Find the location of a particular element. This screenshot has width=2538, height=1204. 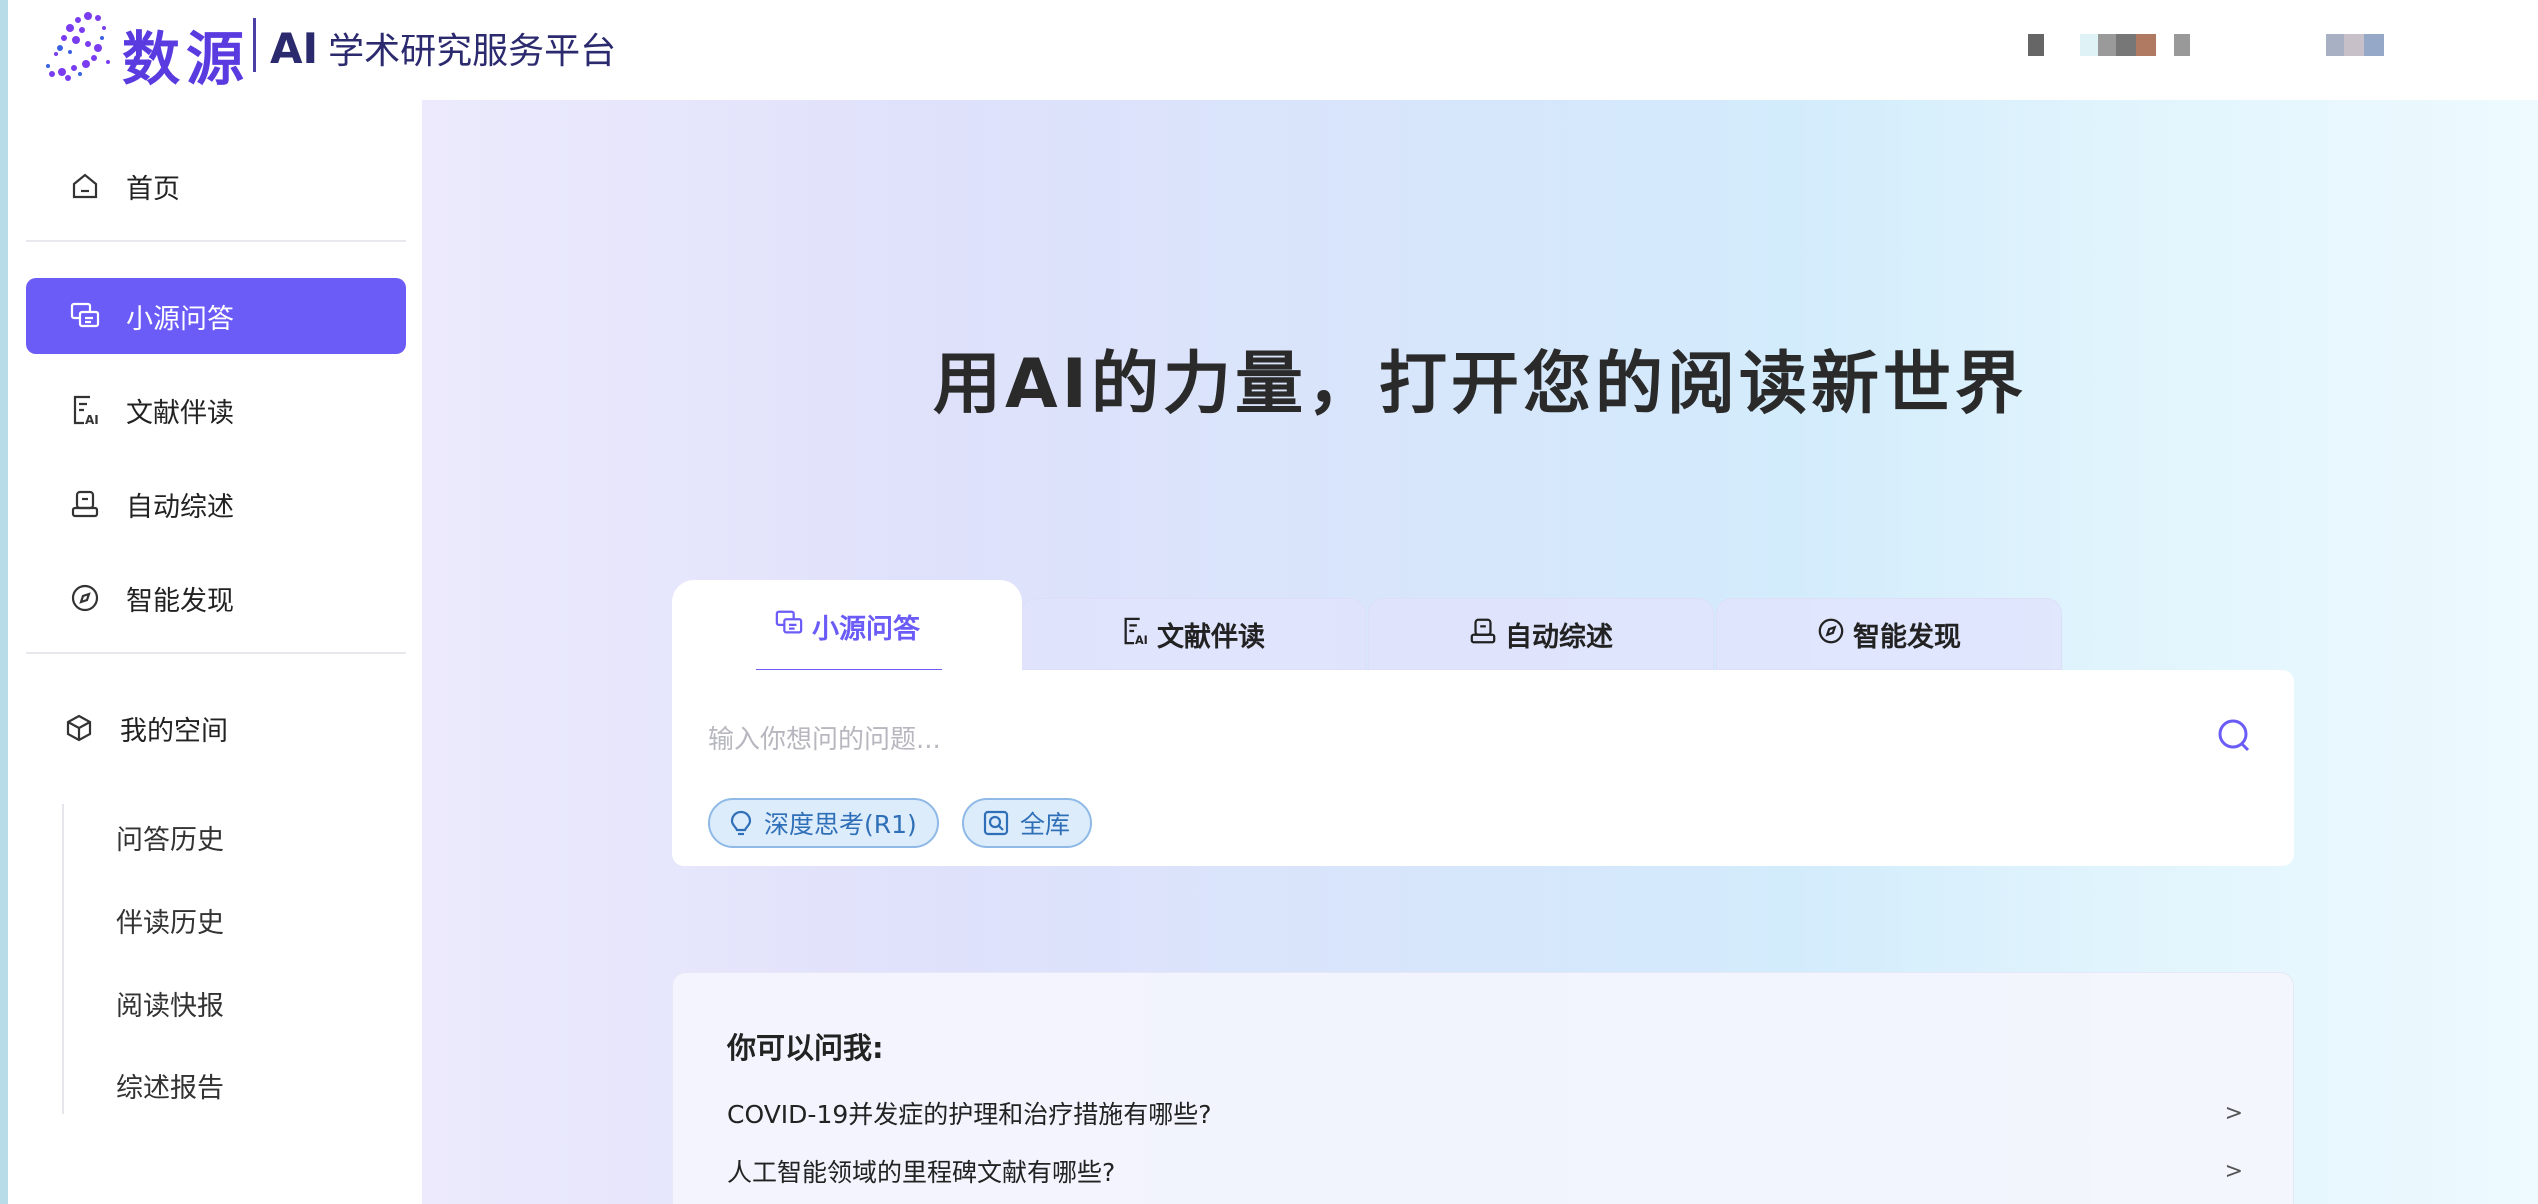

sidebar-item-my-space: 我的空间 is located at coordinates (216, 728).